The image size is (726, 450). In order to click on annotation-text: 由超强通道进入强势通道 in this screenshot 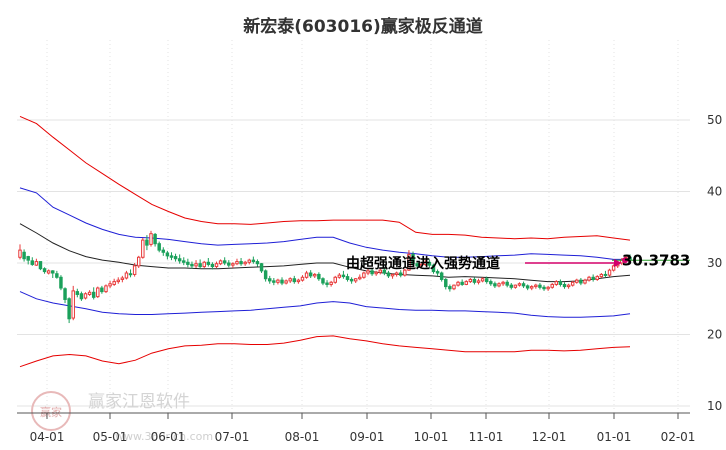, I will do `click(423, 263)`.